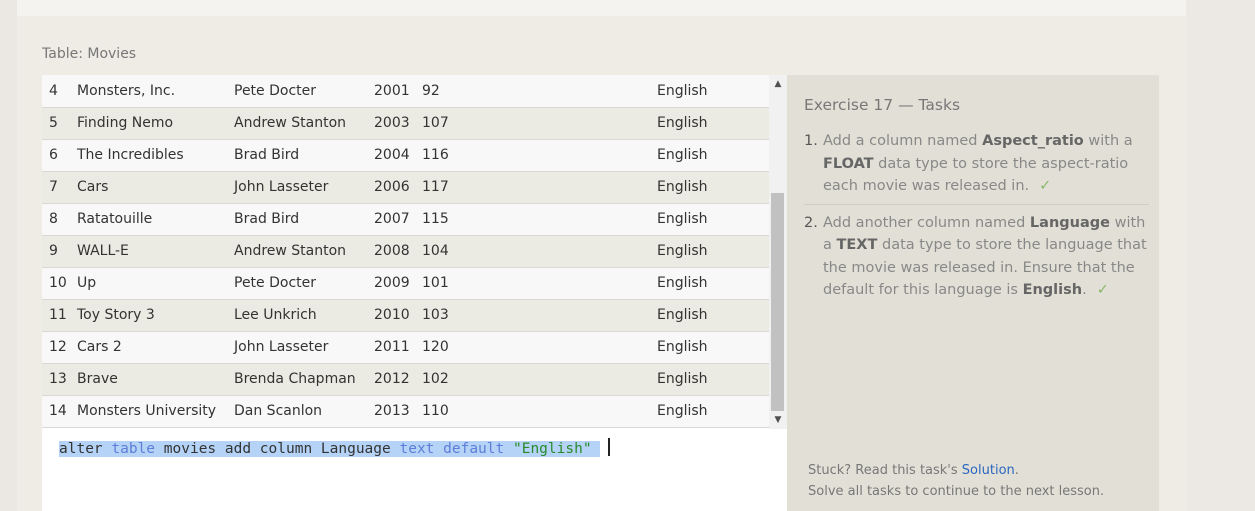 This screenshot has width=1255, height=511. What do you see at coordinates (435, 123) in the screenshot?
I see `cell-length: 107` at bounding box center [435, 123].